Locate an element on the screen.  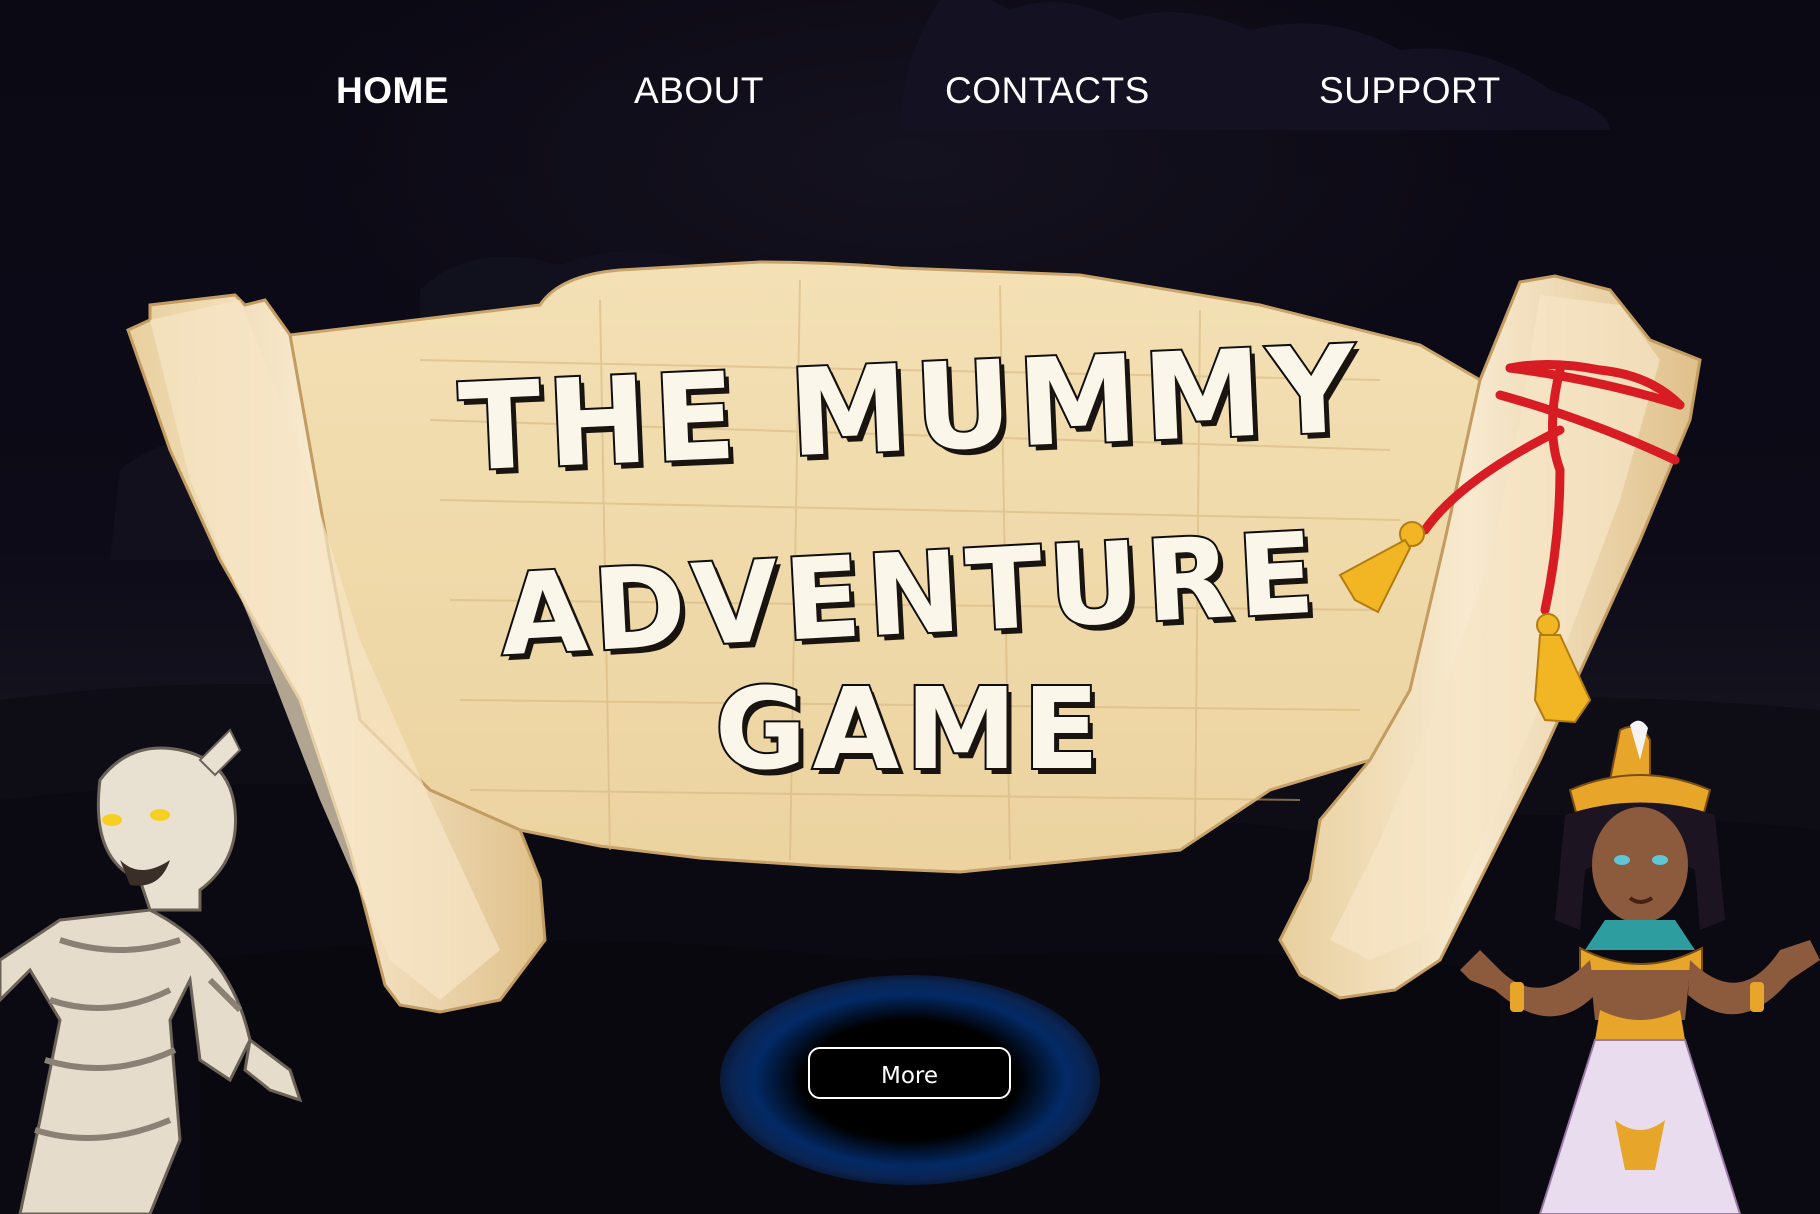
more-button: More is located at coordinates (909, 1073).